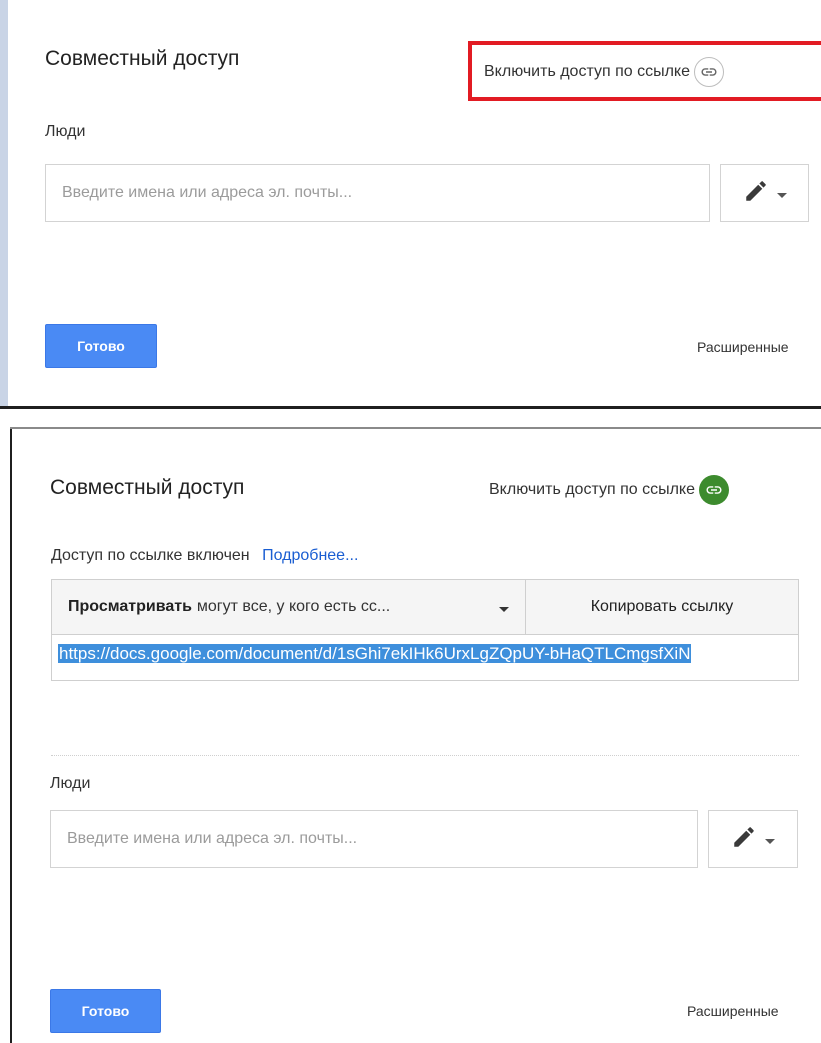 This screenshot has height=1043, width=821. I want to click on copy-link-button: Копировать ссылку, so click(662, 607).